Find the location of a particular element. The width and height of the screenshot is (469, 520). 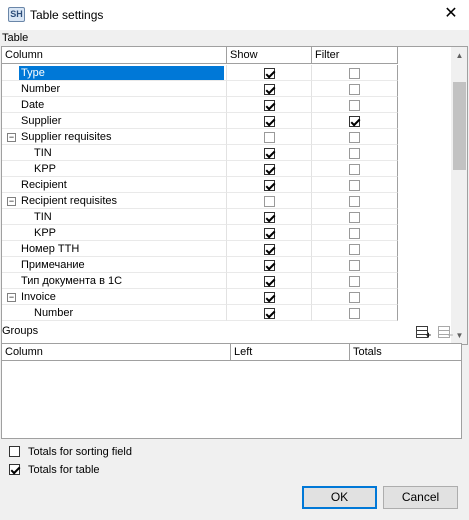

table-row: Type is located at coordinates (200, 73).